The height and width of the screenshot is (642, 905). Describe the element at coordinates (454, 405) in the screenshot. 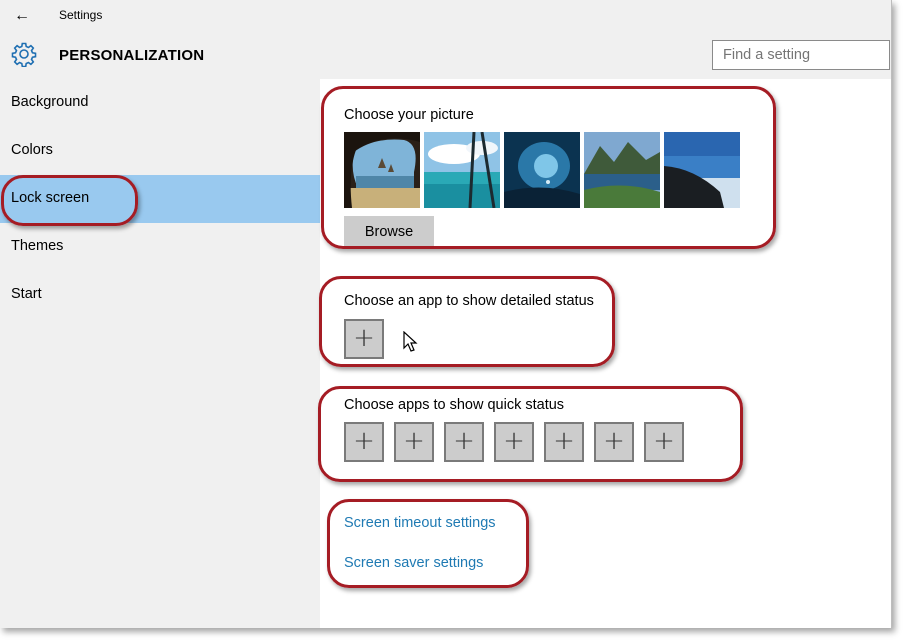

I see `quick-status-heading: Choose apps to show quick status` at that location.